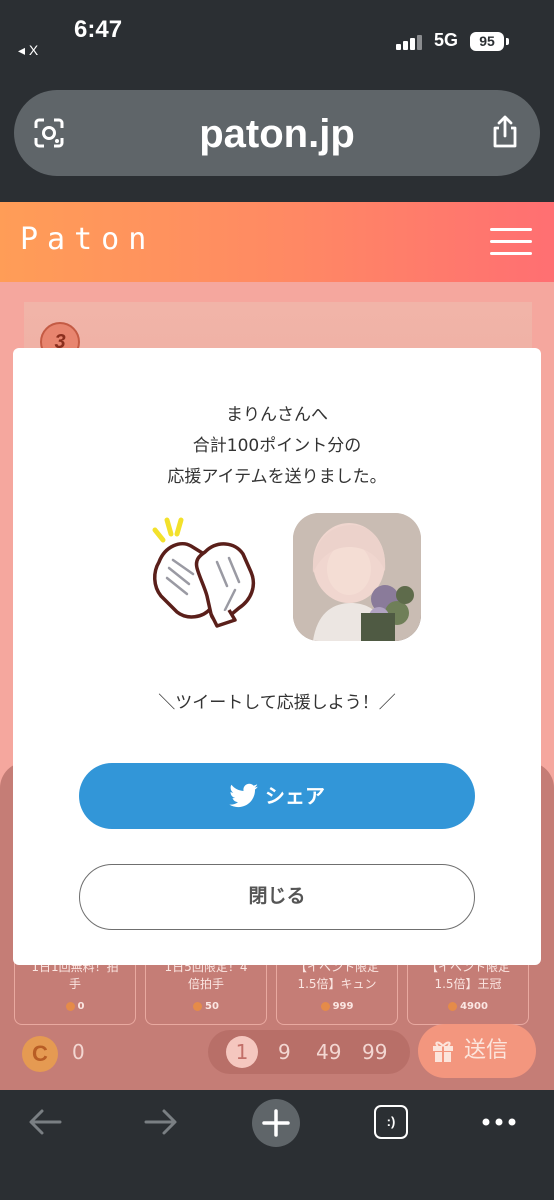 The image size is (554, 1200). I want to click on site-header: Paton, so click(277, 242).